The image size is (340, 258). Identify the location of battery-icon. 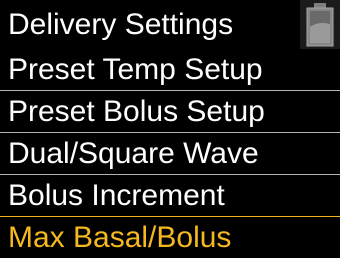
(320, 24).